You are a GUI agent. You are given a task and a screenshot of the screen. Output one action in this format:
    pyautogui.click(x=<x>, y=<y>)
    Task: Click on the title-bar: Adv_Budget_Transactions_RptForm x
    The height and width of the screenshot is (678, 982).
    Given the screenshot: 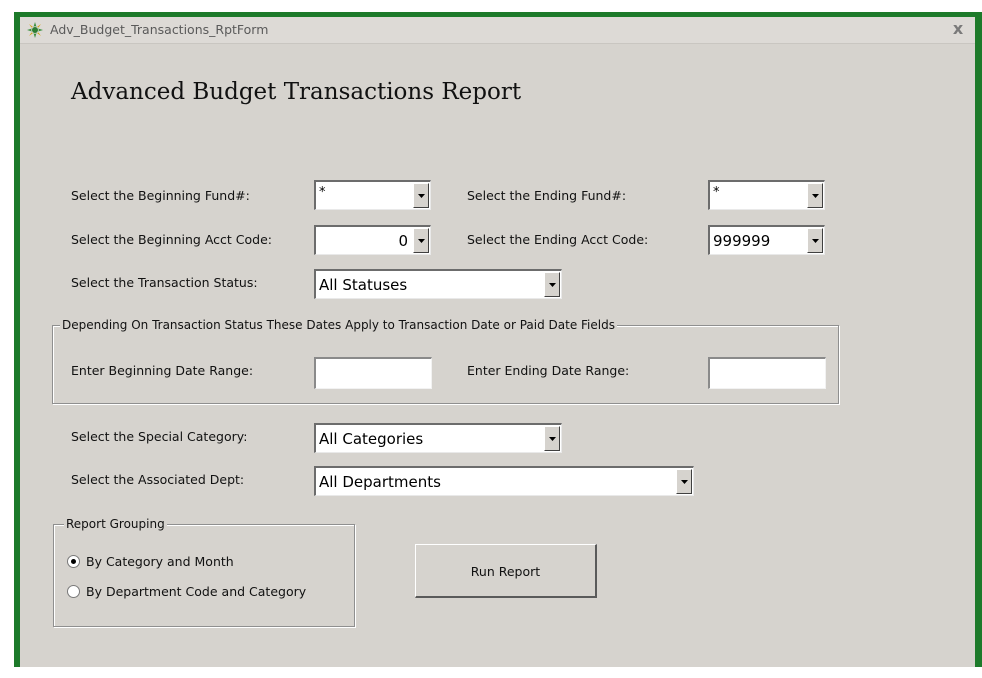 What is the action you would take?
    pyautogui.click(x=497, y=30)
    